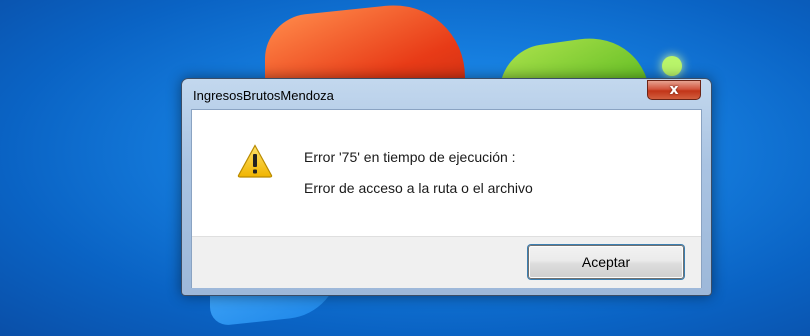 This screenshot has height=336, width=810. I want to click on logo-sparkle, so click(672, 66).